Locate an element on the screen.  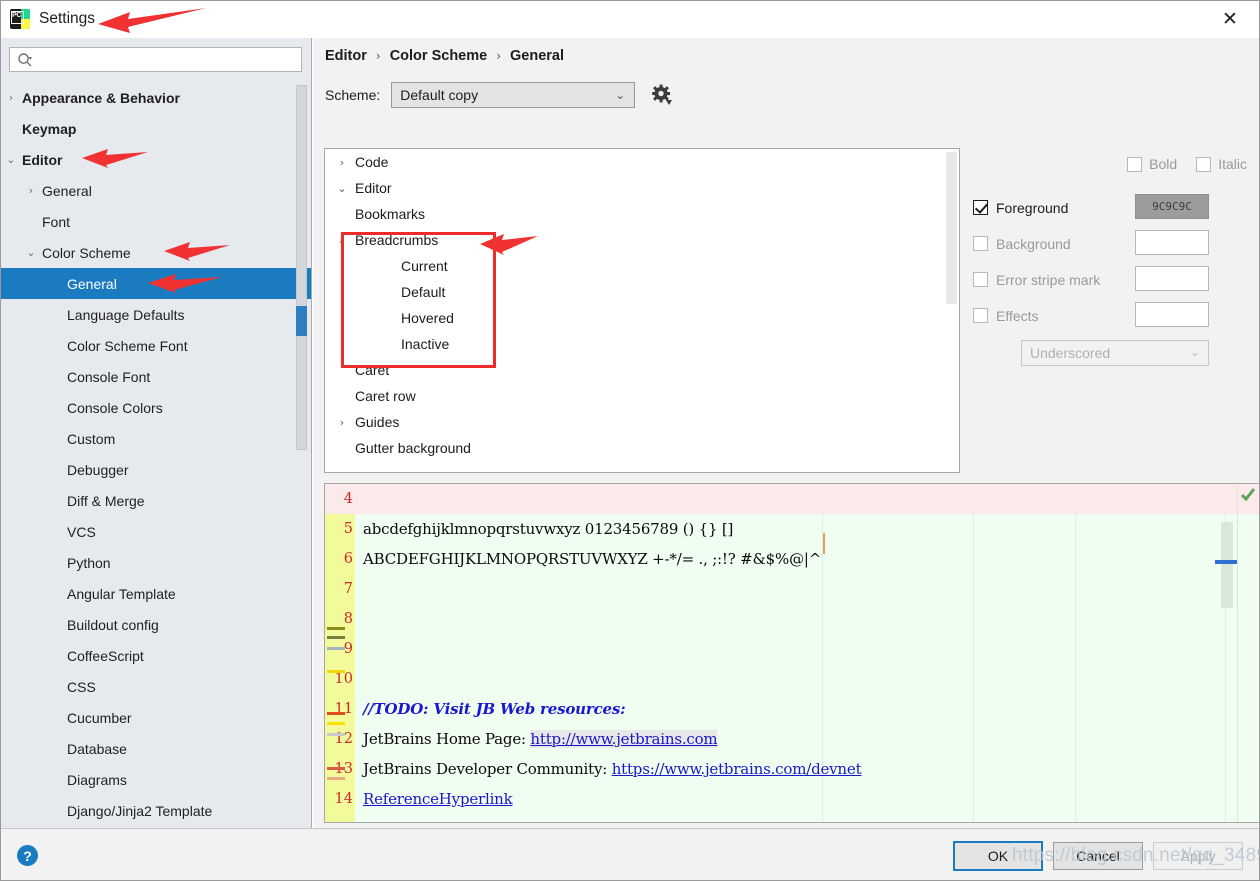
sidebar-item-debugger: Debugger is located at coordinates (155, 469).